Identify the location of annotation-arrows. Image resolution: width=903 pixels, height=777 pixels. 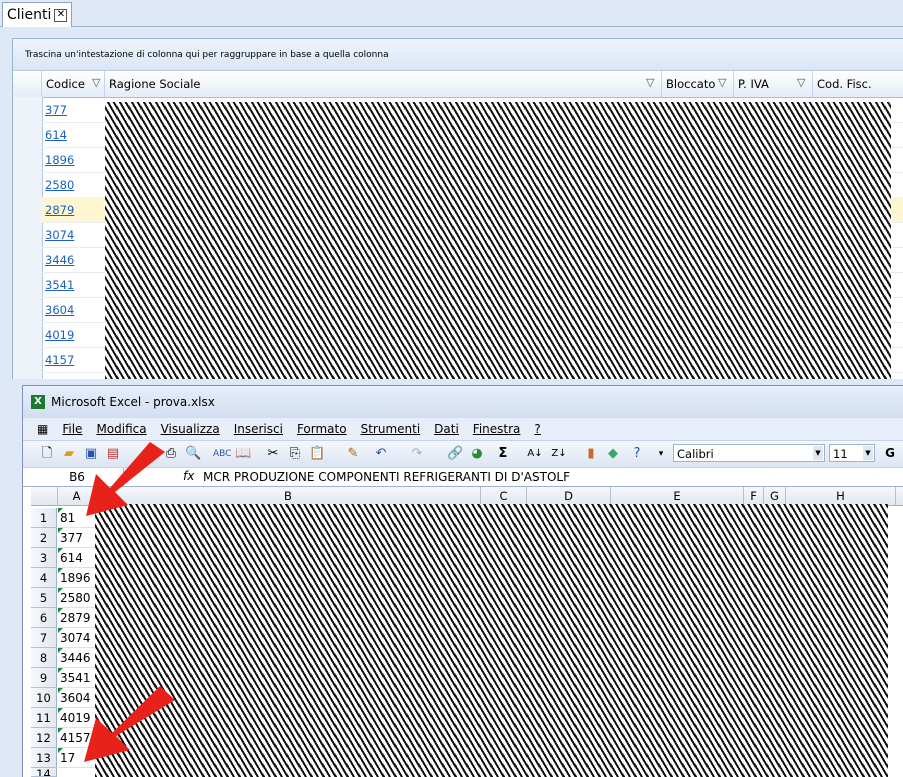
(129, 602).